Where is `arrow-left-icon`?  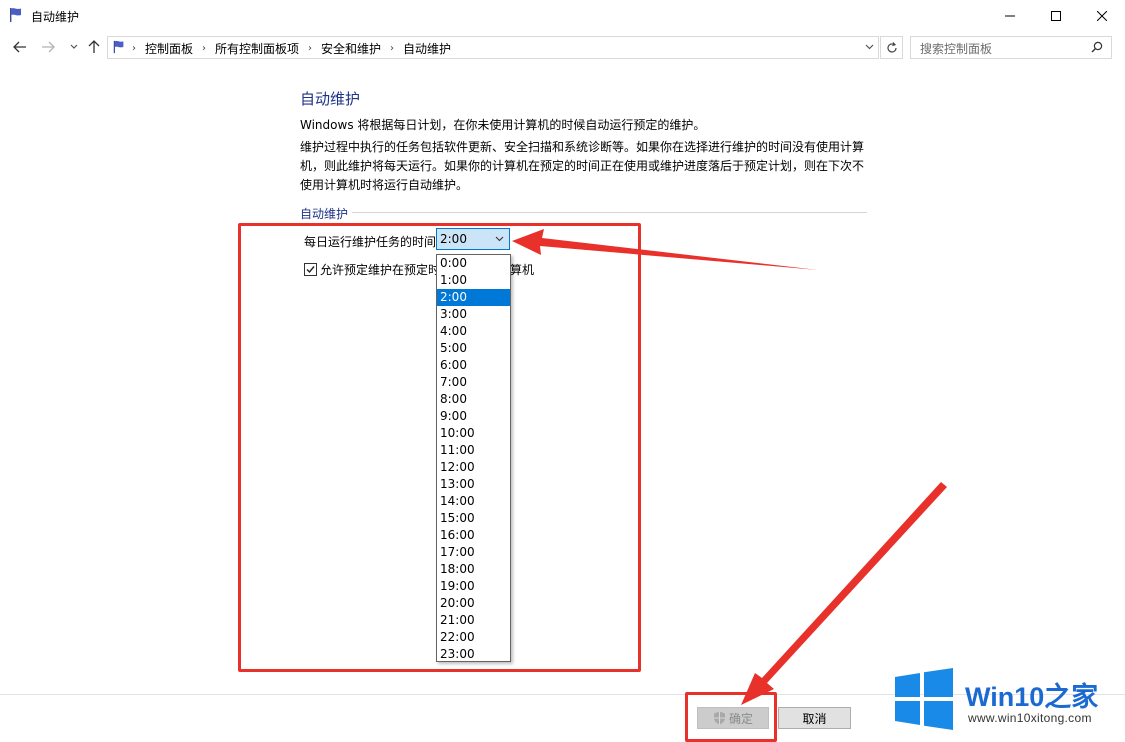 arrow-left-icon is located at coordinates (19, 47).